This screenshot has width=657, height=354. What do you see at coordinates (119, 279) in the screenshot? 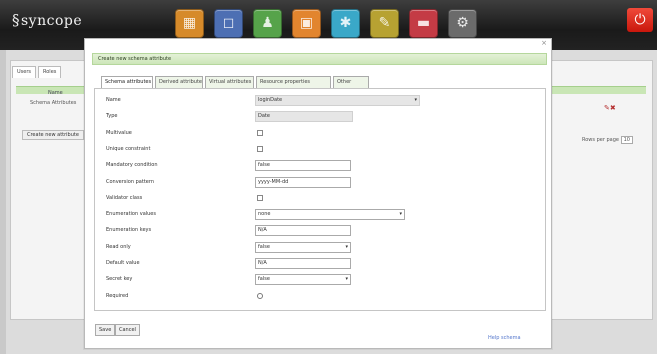
I see `field-label: Secret key` at bounding box center [119, 279].